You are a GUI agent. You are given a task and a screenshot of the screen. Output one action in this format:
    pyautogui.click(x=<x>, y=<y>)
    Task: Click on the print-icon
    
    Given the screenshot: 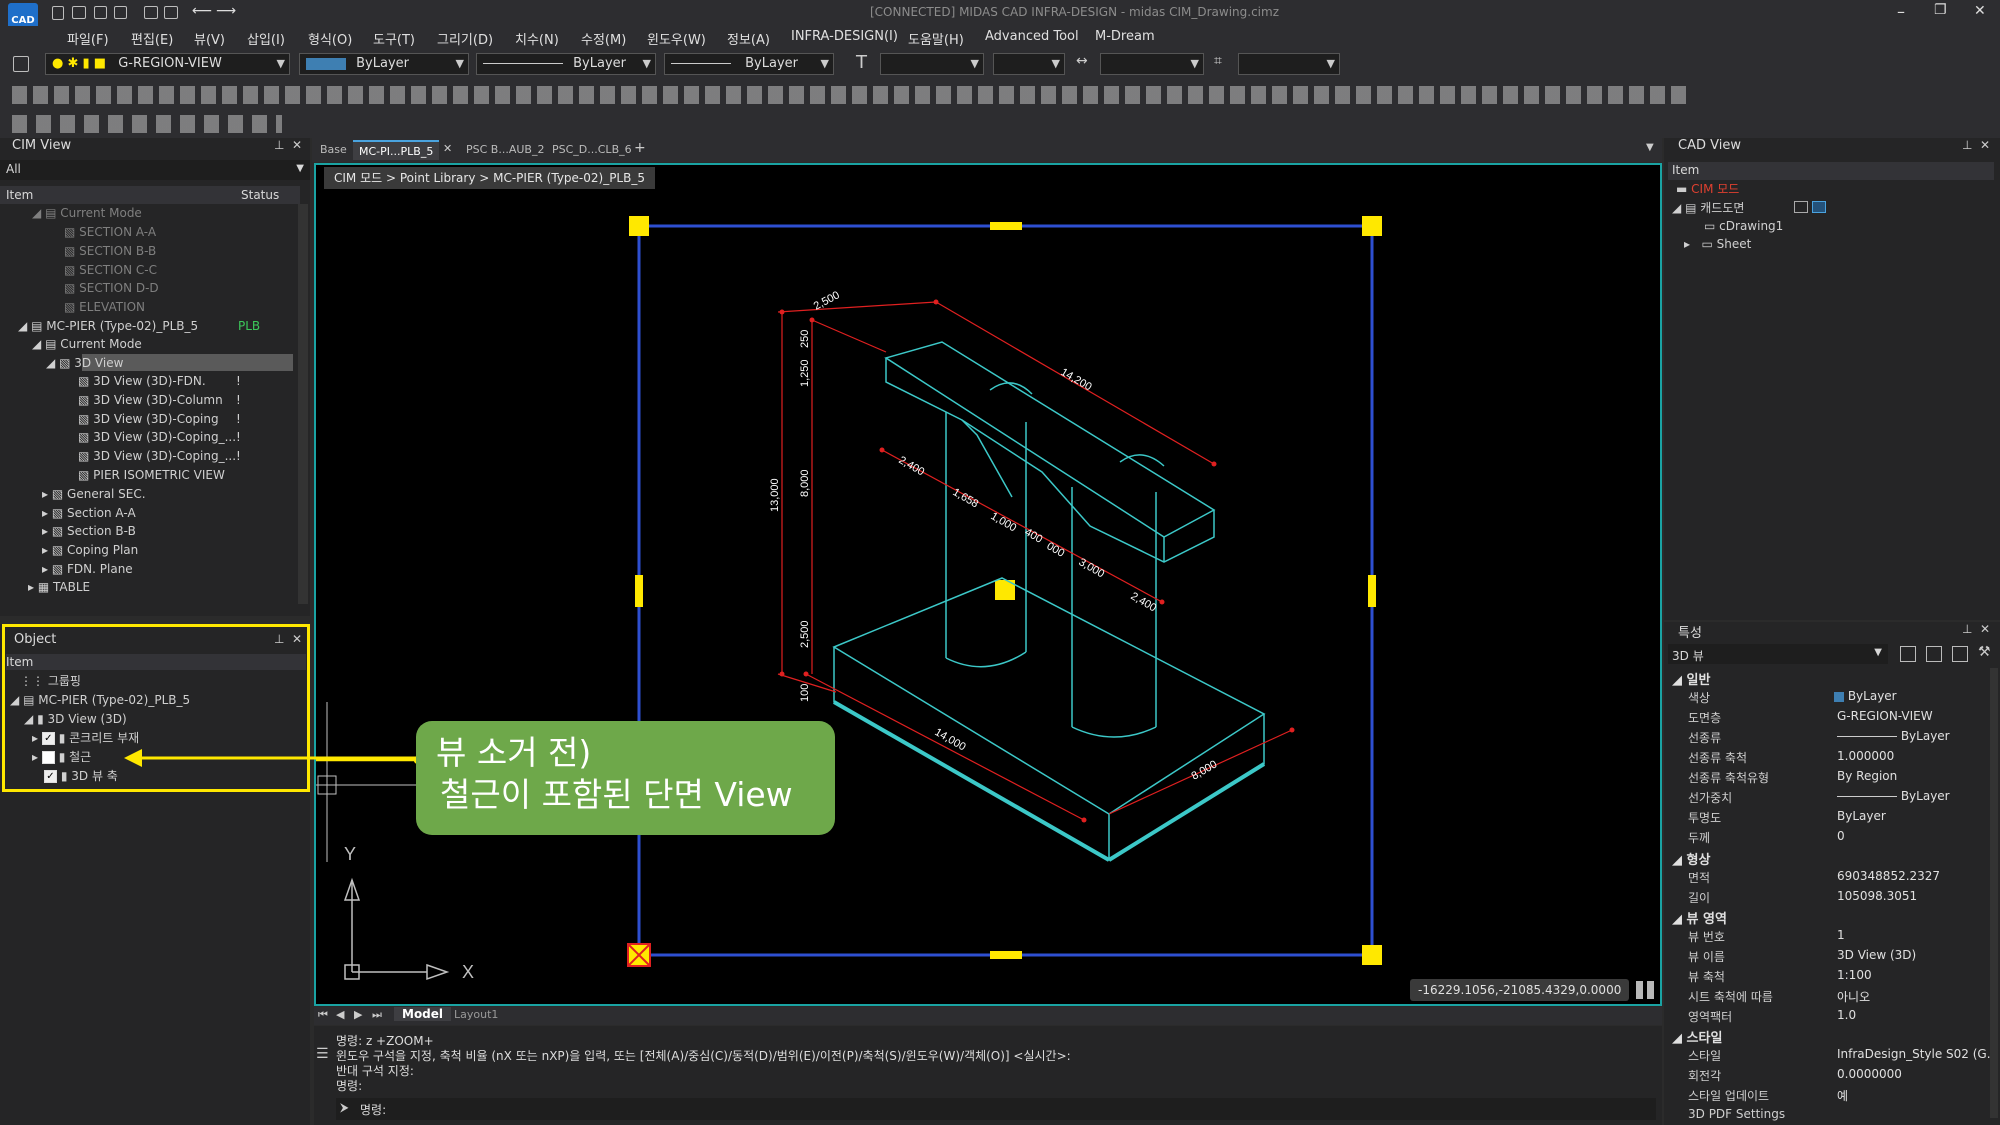 What is the action you would take?
    pyautogui.click(x=151, y=12)
    